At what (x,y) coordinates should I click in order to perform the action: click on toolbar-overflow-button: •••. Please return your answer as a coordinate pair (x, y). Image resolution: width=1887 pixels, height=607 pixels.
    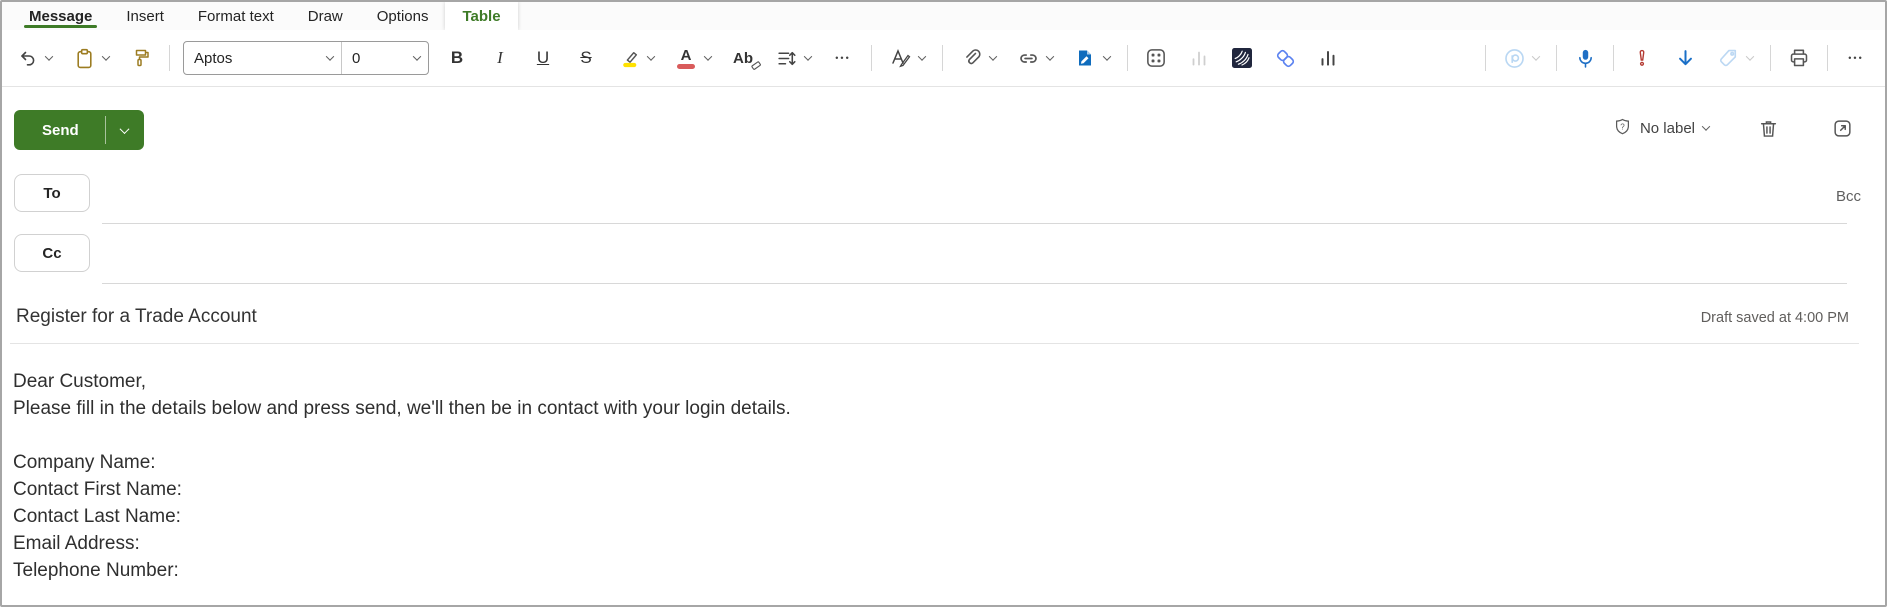
    Looking at the image, I should click on (1856, 58).